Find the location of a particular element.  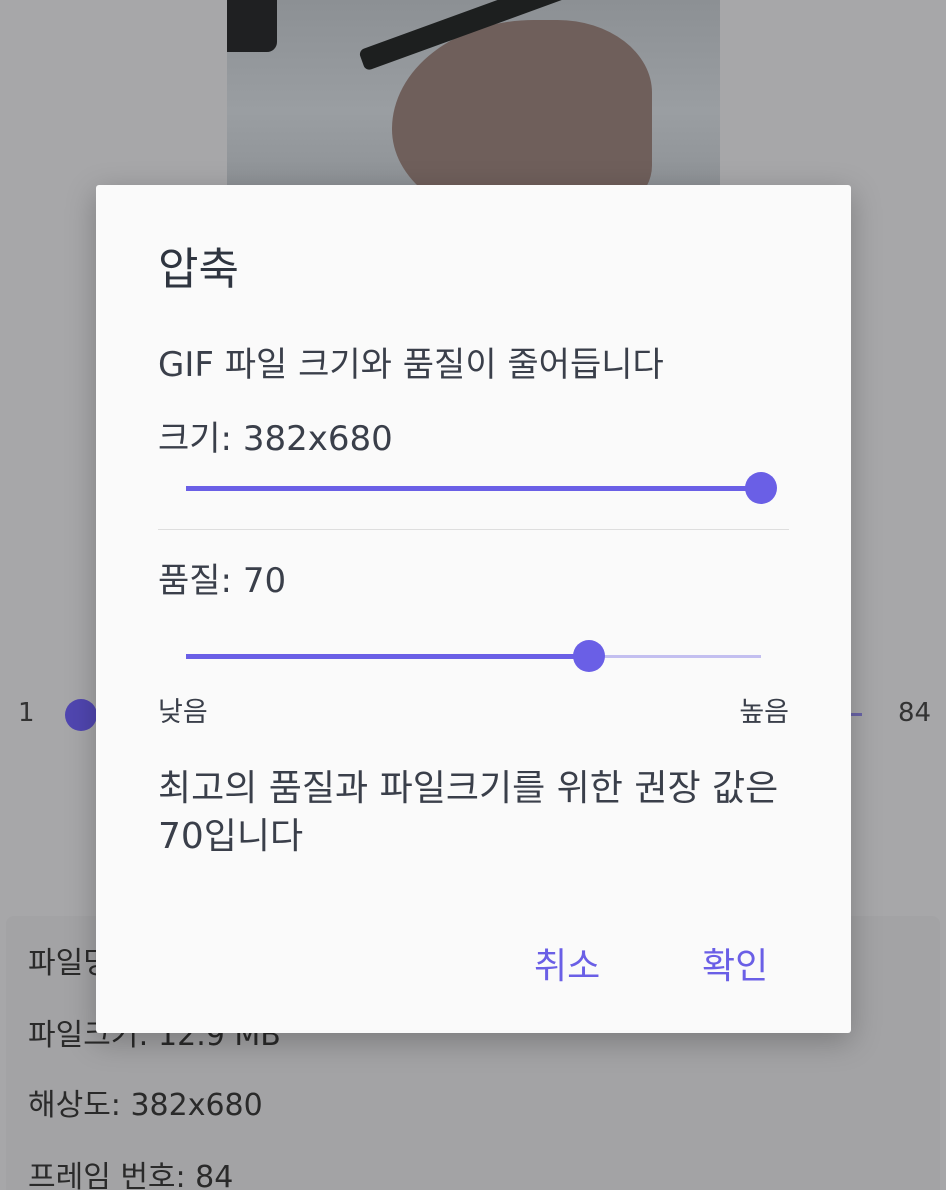

size-slider-fill is located at coordinates (473, 488).